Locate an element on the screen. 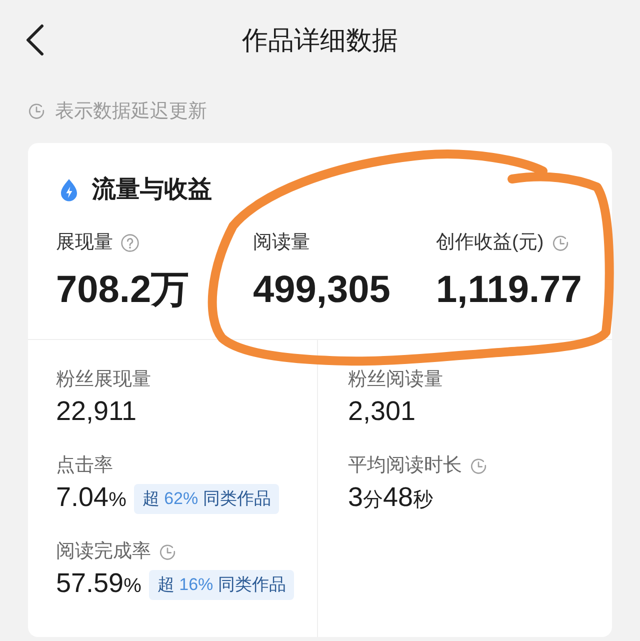 The image size is (640, 641). back-button is located at coordinates (35, 40).